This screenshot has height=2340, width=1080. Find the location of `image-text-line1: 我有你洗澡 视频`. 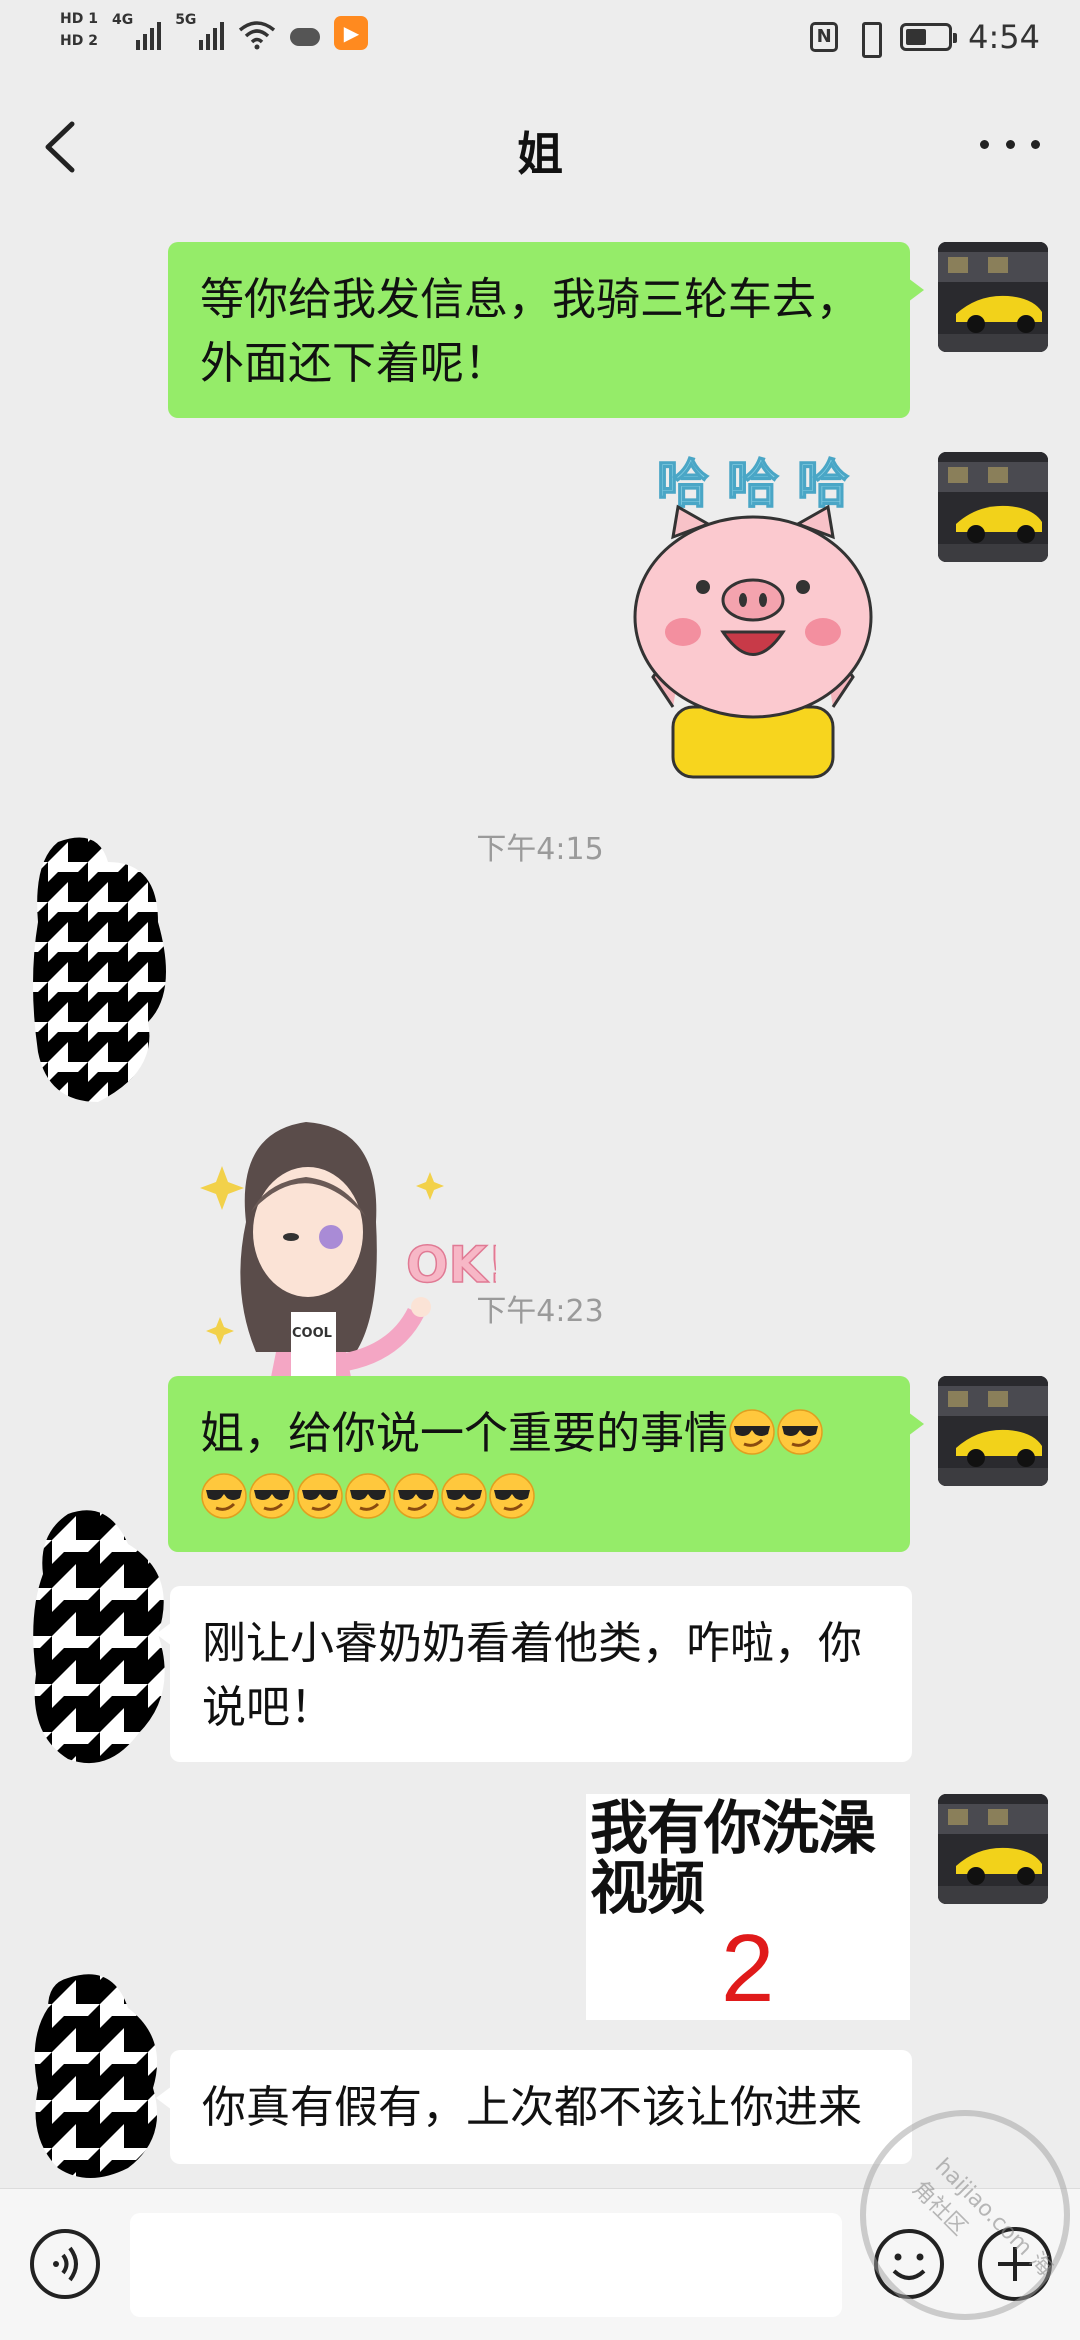

image-text-line1: 我有你洗澡 视频 is located at coordinates (733, 1858).